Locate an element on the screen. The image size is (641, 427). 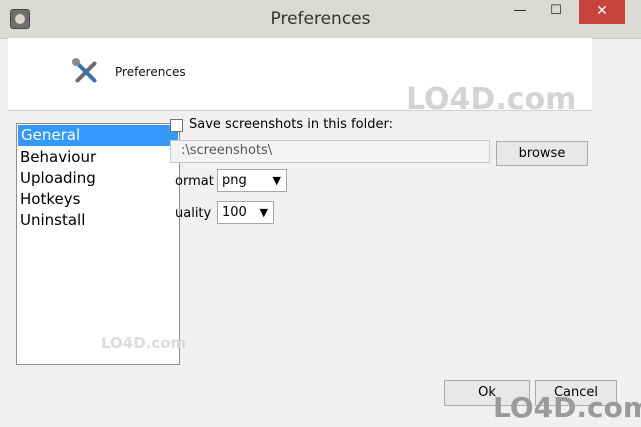
category-item-hotkeys: Hotkeys is located at coordinates (98, 199).